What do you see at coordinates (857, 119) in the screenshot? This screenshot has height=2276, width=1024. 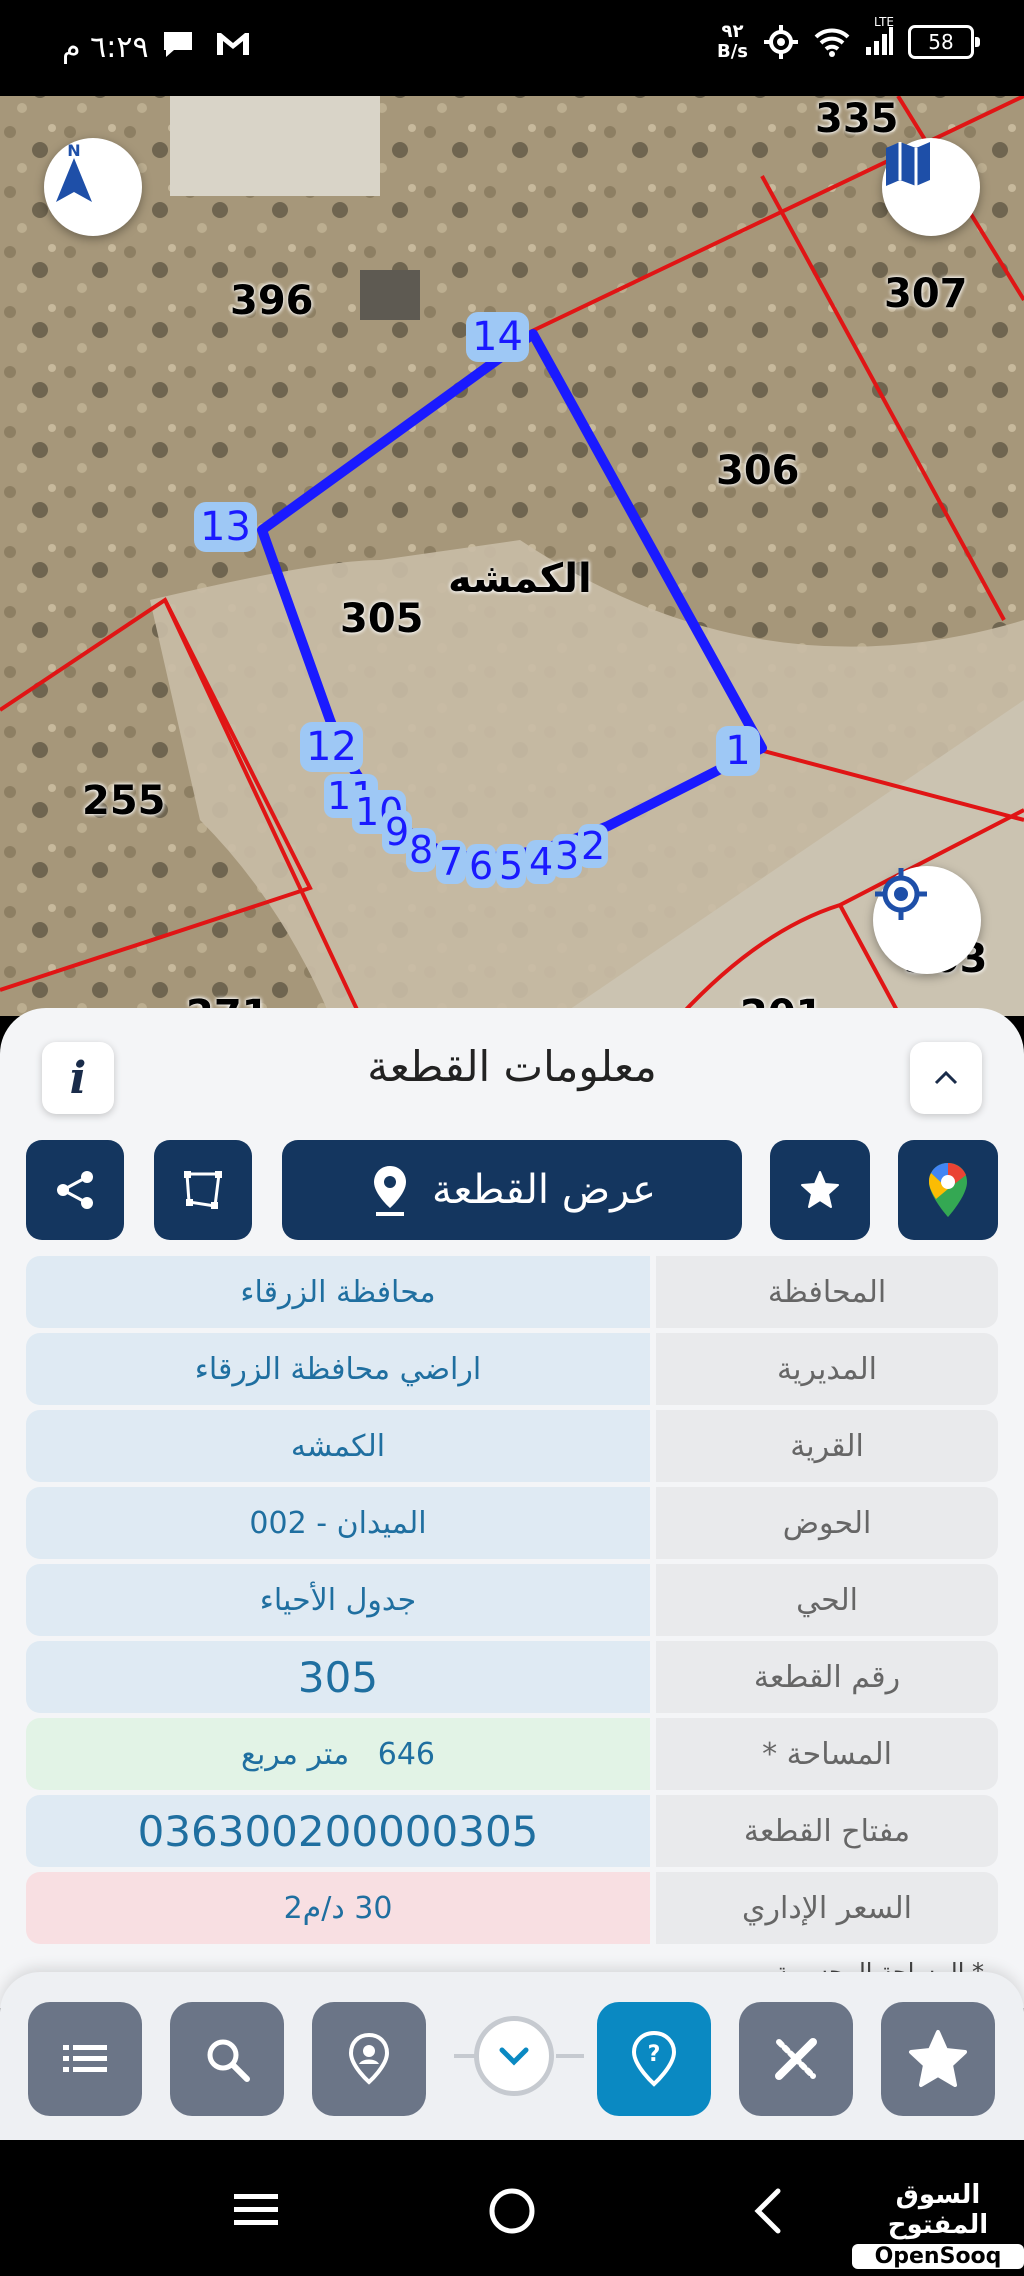 I see `parcel-label-335: 335` at bounding box center [857, 119].